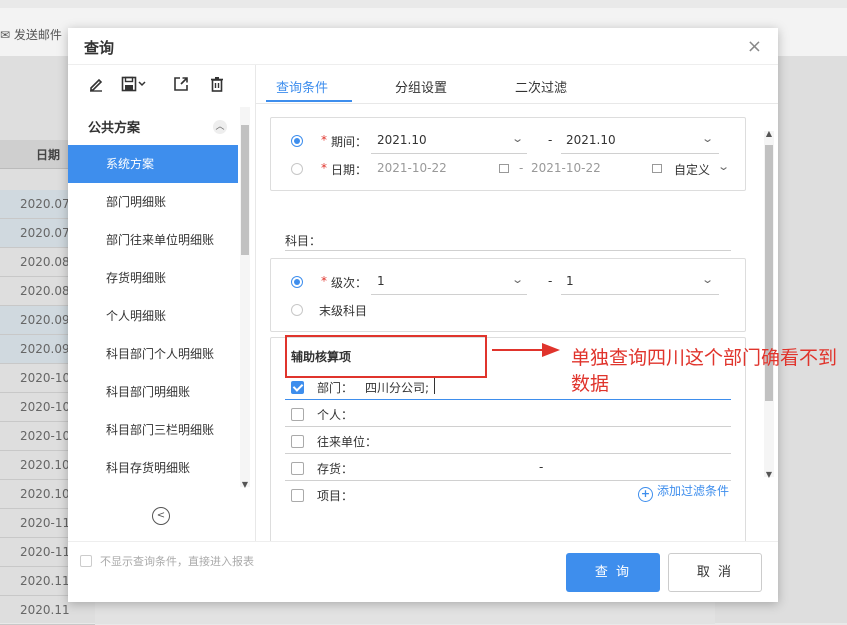 The image size is (847, 625). I want to click on tab-group-settings: 分组设置, so click(421, 86).